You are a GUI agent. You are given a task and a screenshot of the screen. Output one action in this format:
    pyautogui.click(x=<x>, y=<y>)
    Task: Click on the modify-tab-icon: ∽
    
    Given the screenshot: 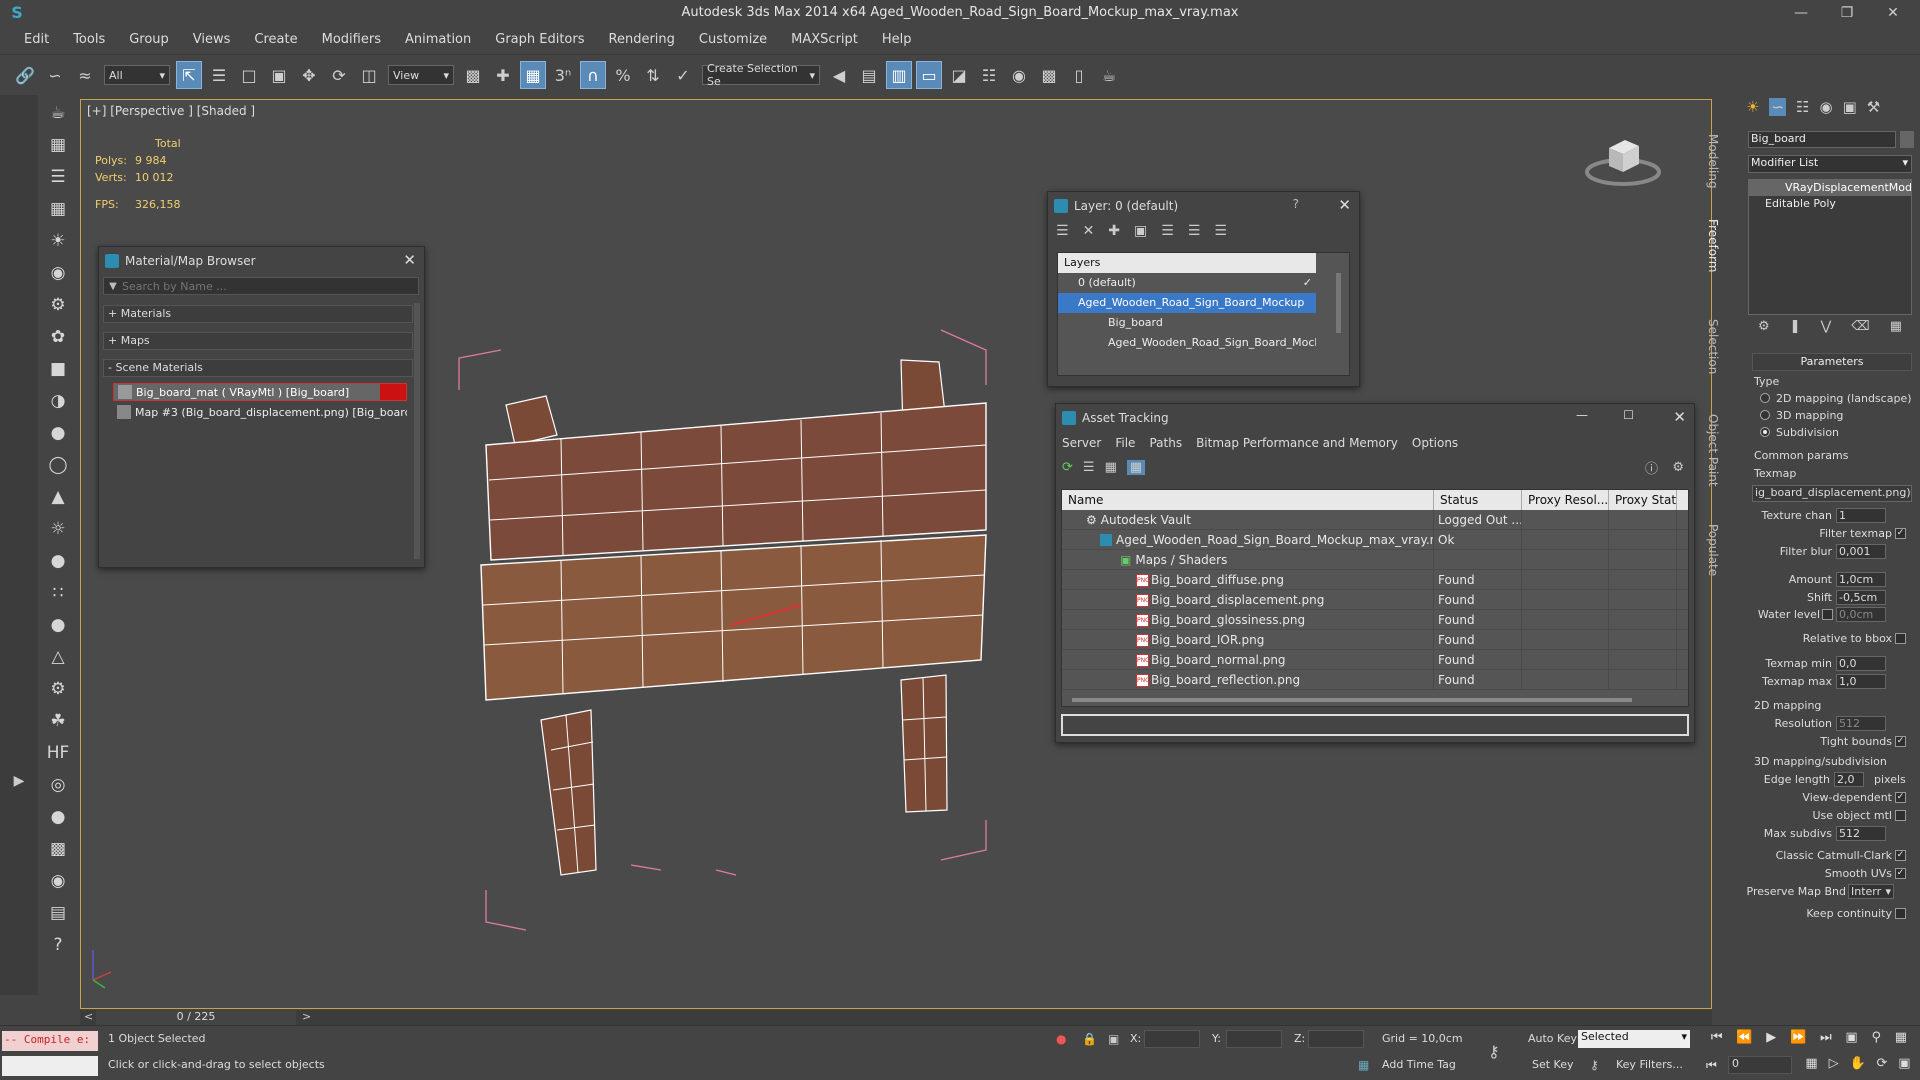 What is the action you would take?
    pyautogui.click(x=1778, y=107)
    